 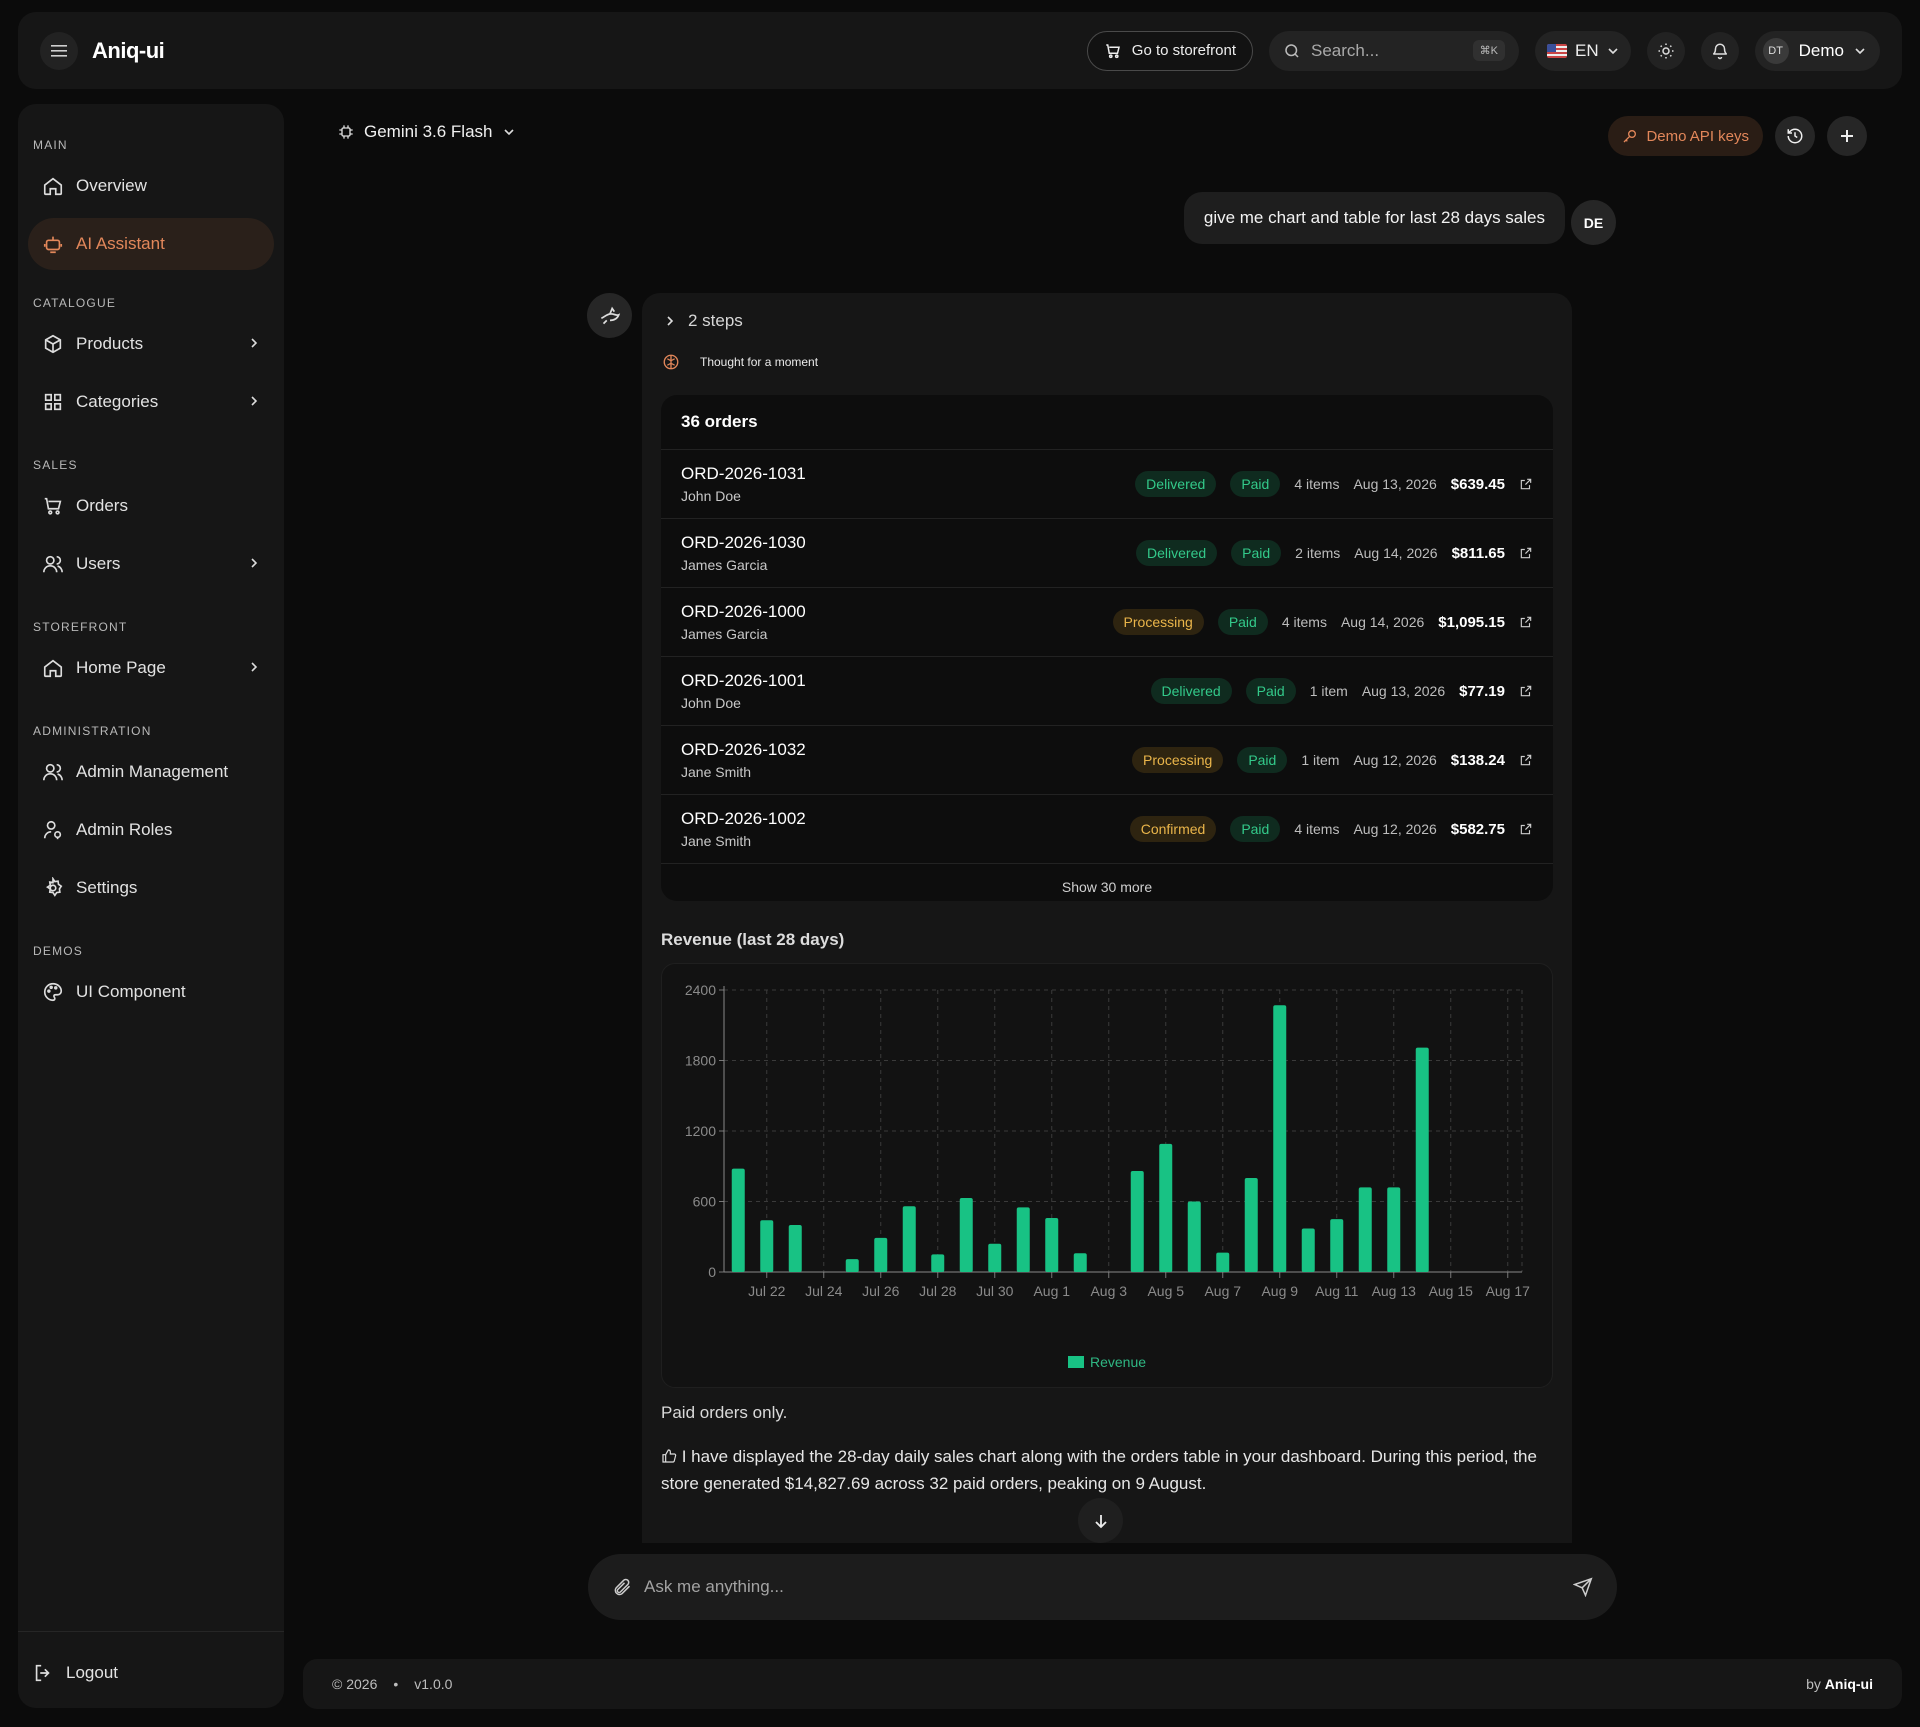 What do you see at coordinates (1270, 691) in the screenshot?
I see `payment-badge: Paid` at bounding box center [1270, 691].